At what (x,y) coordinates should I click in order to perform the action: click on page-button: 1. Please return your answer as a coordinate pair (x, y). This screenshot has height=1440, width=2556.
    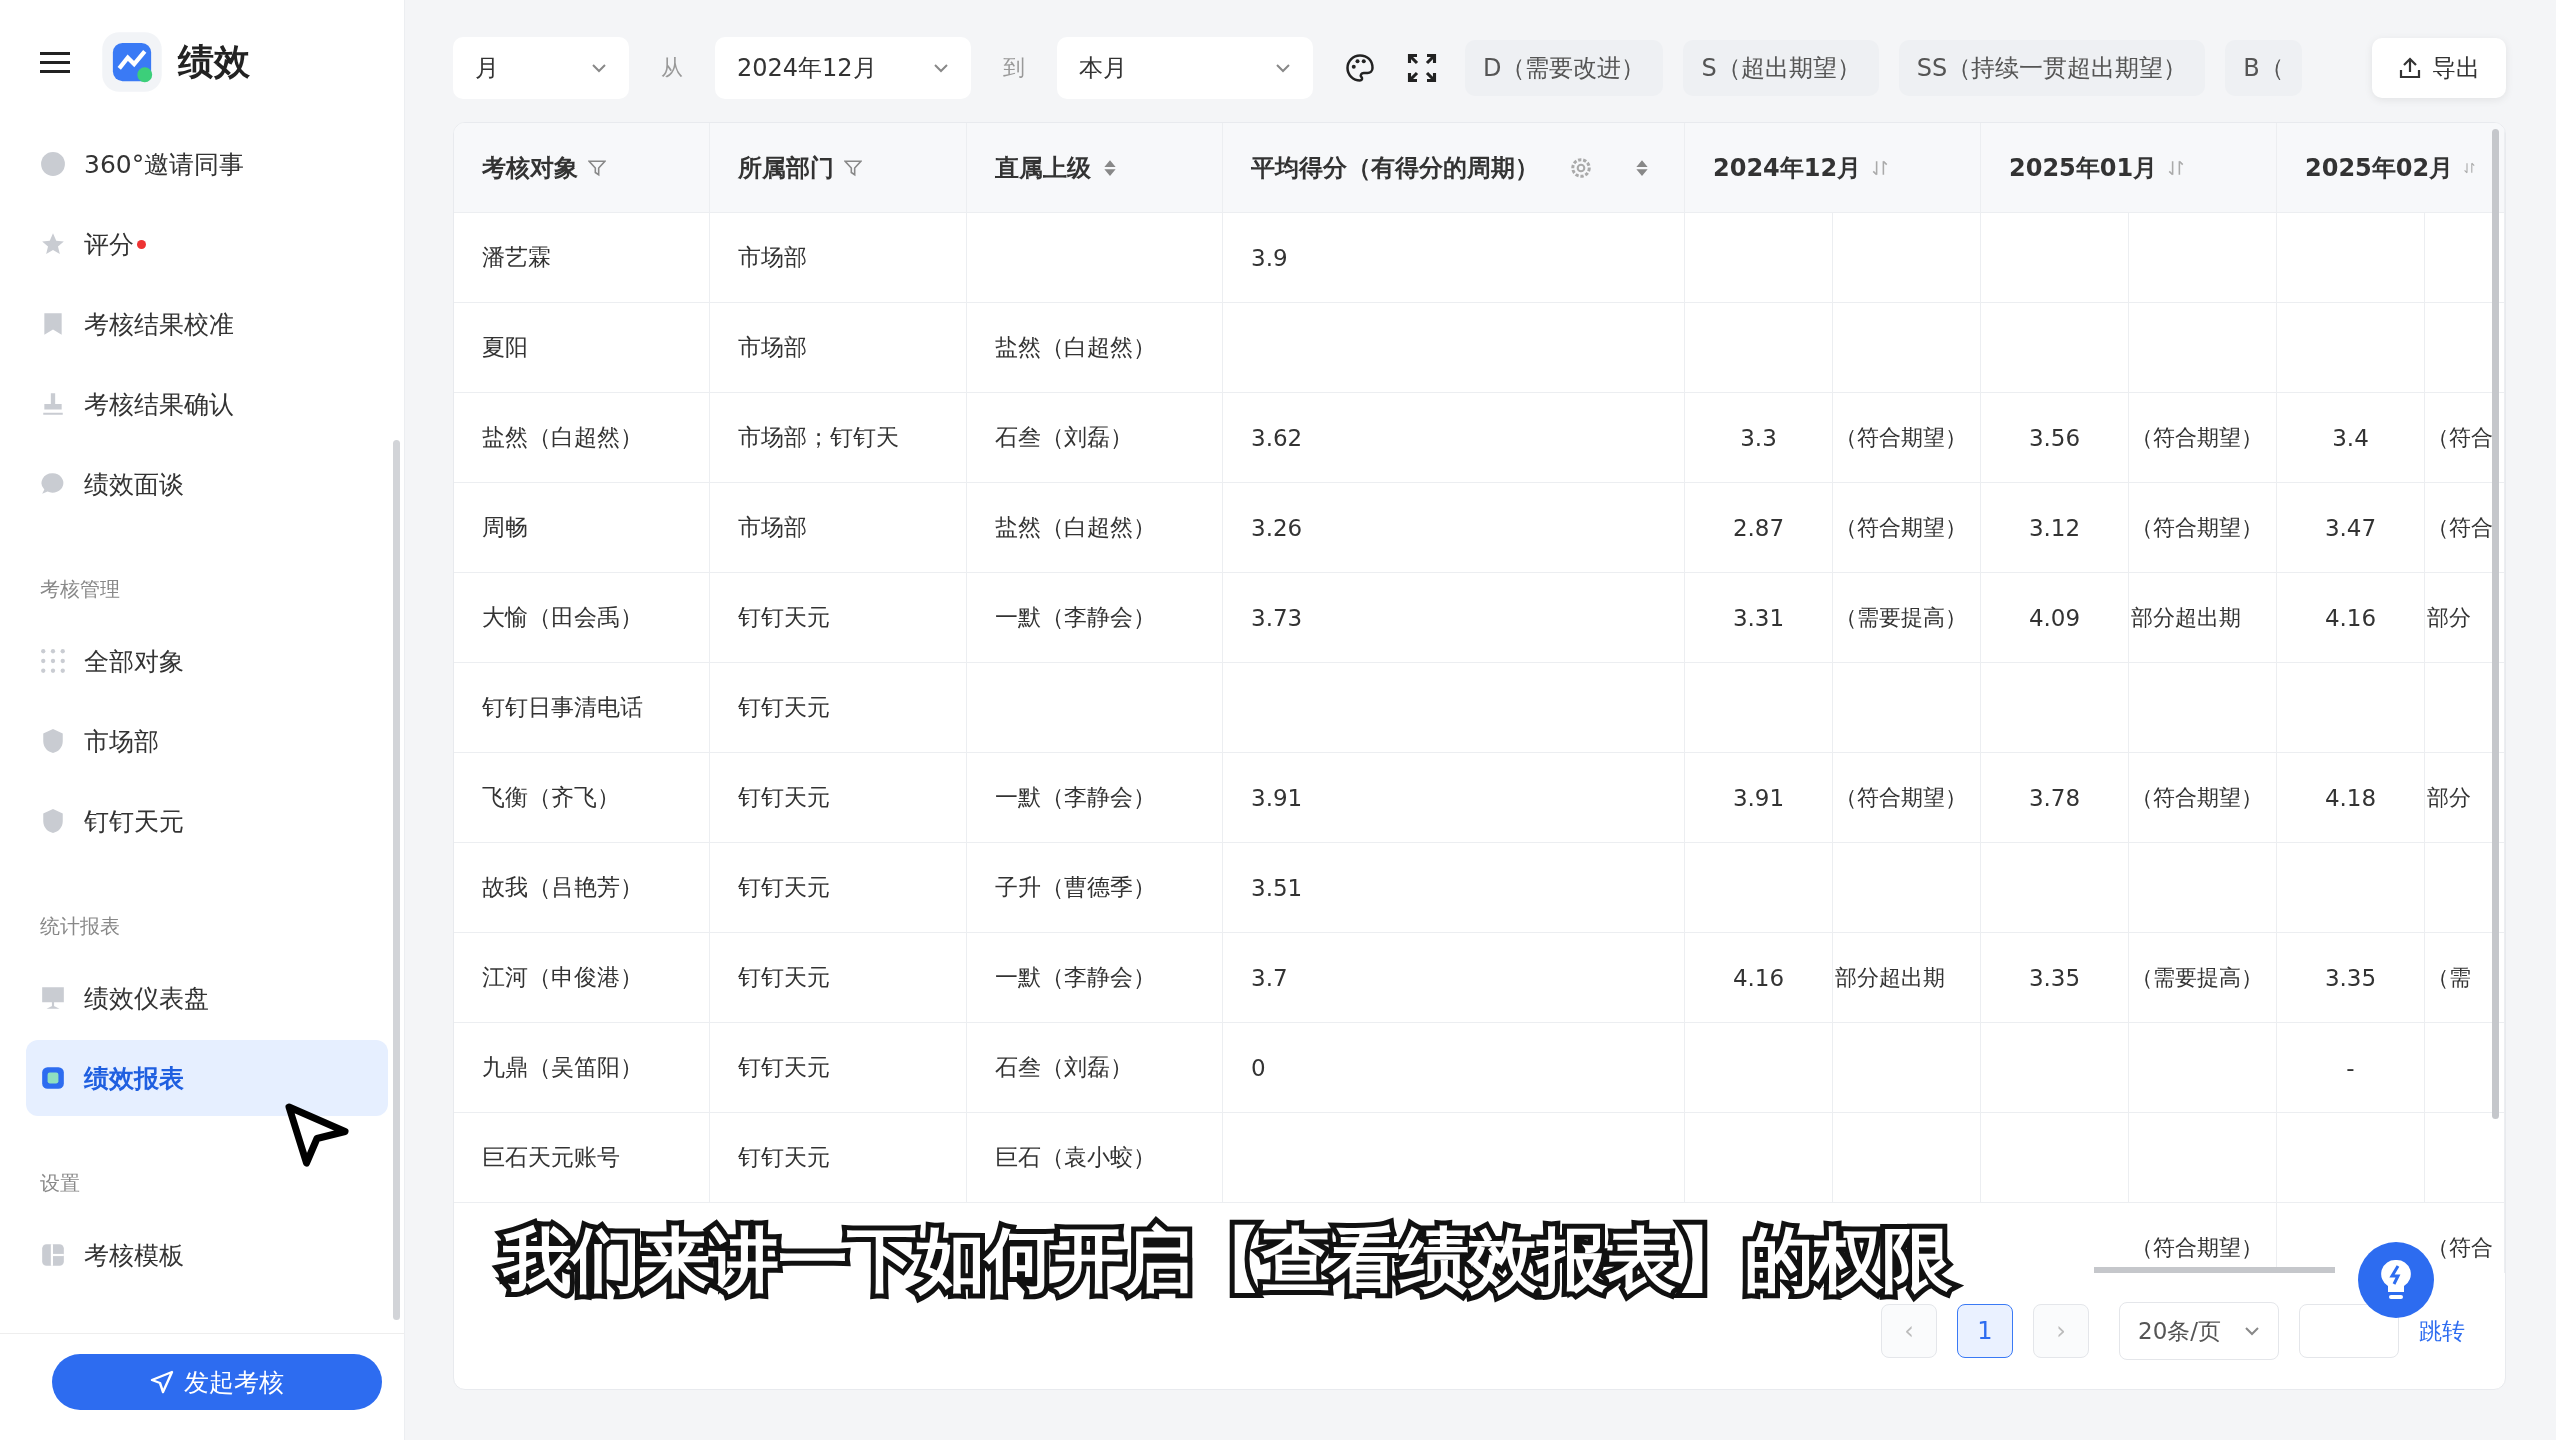
    Looking at the image, I should click on (1985, 1331).